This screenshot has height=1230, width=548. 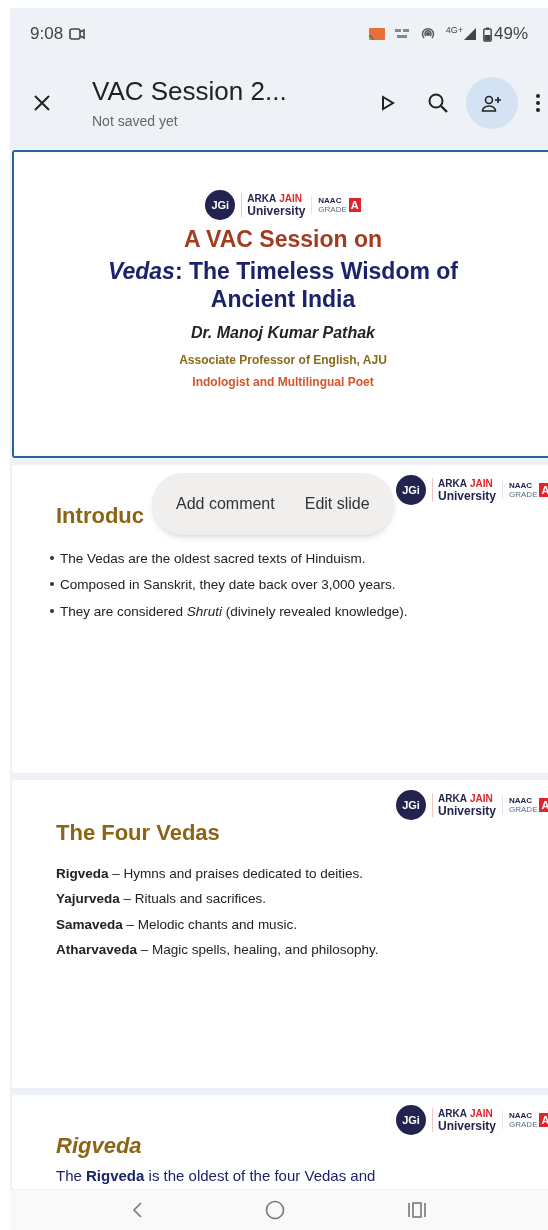 What do you see at coordinates (510, 34) in the screenshot?
I see `battery-percent: 49%` at bounding box center [510, 34].